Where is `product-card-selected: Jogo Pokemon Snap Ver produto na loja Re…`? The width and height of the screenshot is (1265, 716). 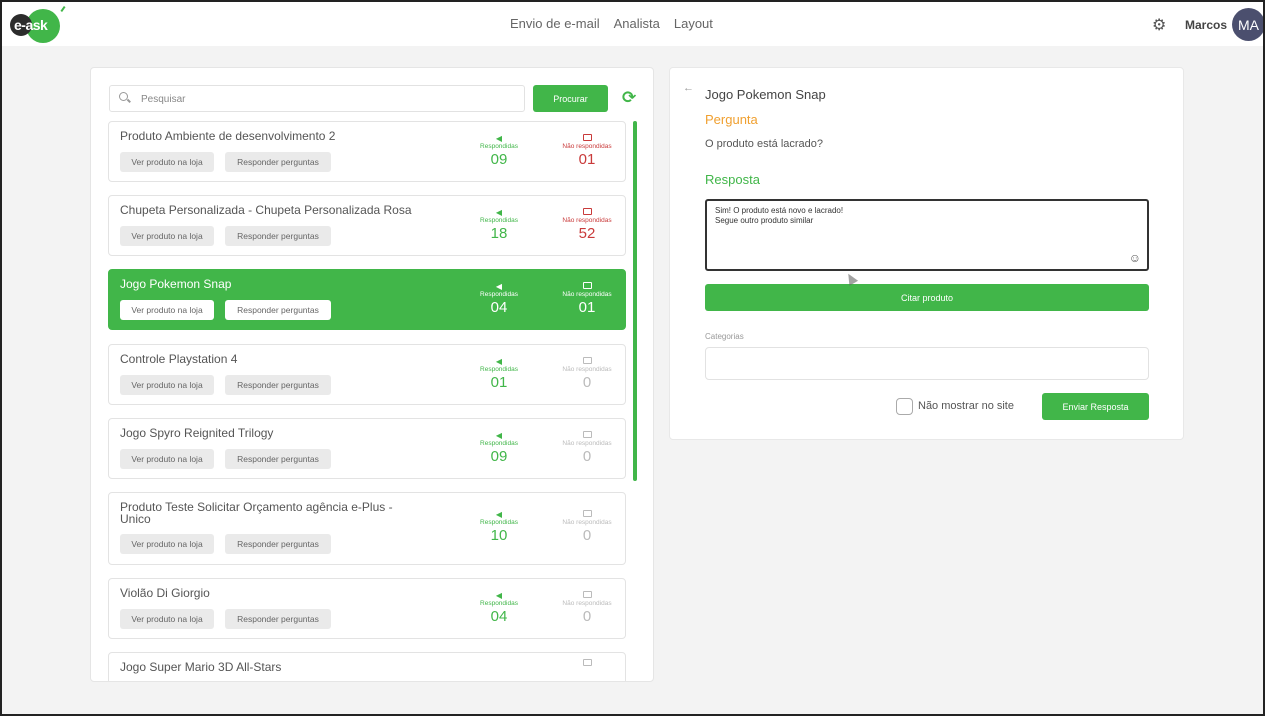 product-card-selected: Jogo Pokemon Snap Ver produto na loja Re… is located at coordinates (367, 299).